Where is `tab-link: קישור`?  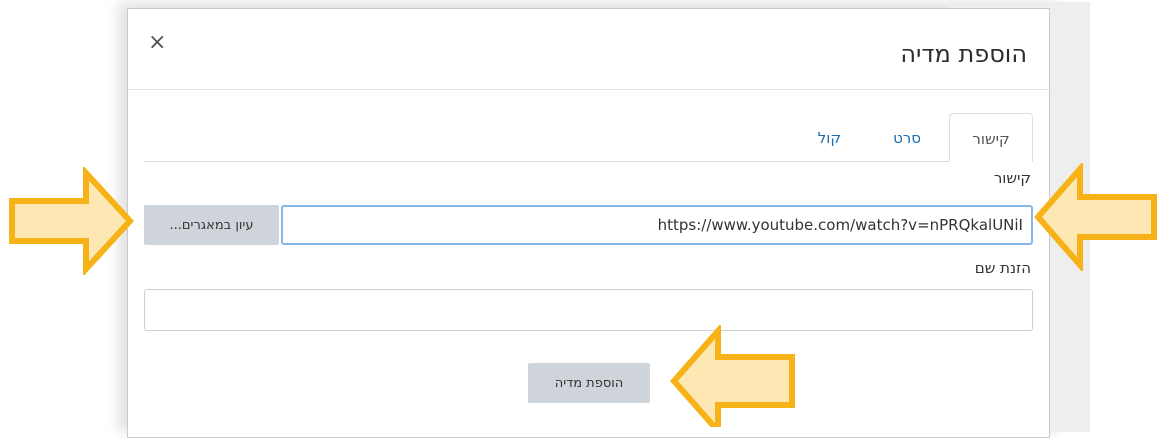
tab-link: קישור is located at coordinates (991, 137).